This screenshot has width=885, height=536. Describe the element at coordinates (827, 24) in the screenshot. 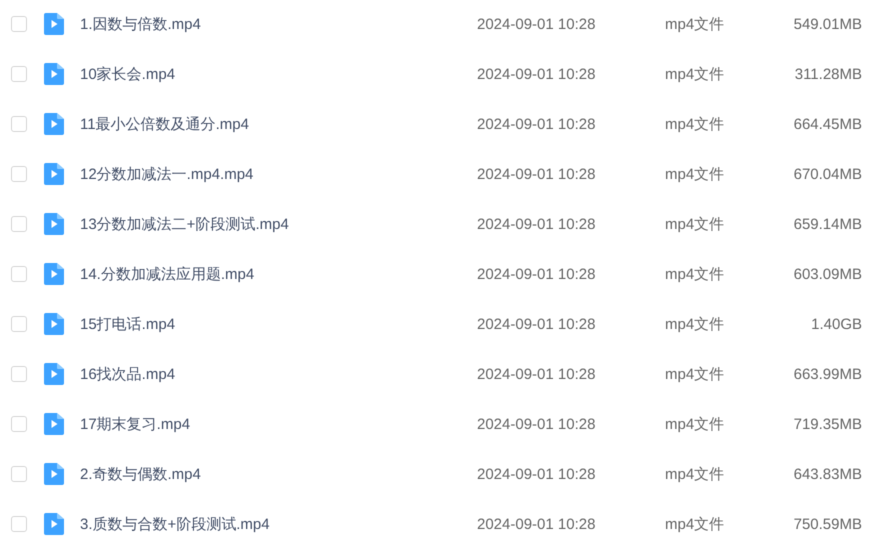

I see `file-size: 549.01MB` at that location.